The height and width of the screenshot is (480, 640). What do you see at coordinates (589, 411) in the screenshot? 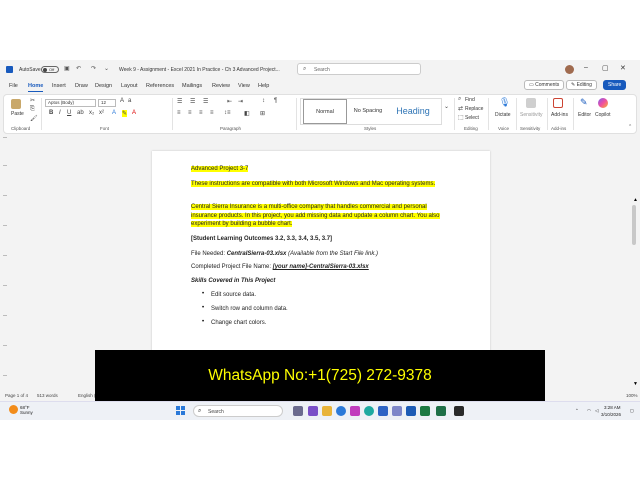
I see `wifi-icon: ◠` at bounding box center [589, 411].